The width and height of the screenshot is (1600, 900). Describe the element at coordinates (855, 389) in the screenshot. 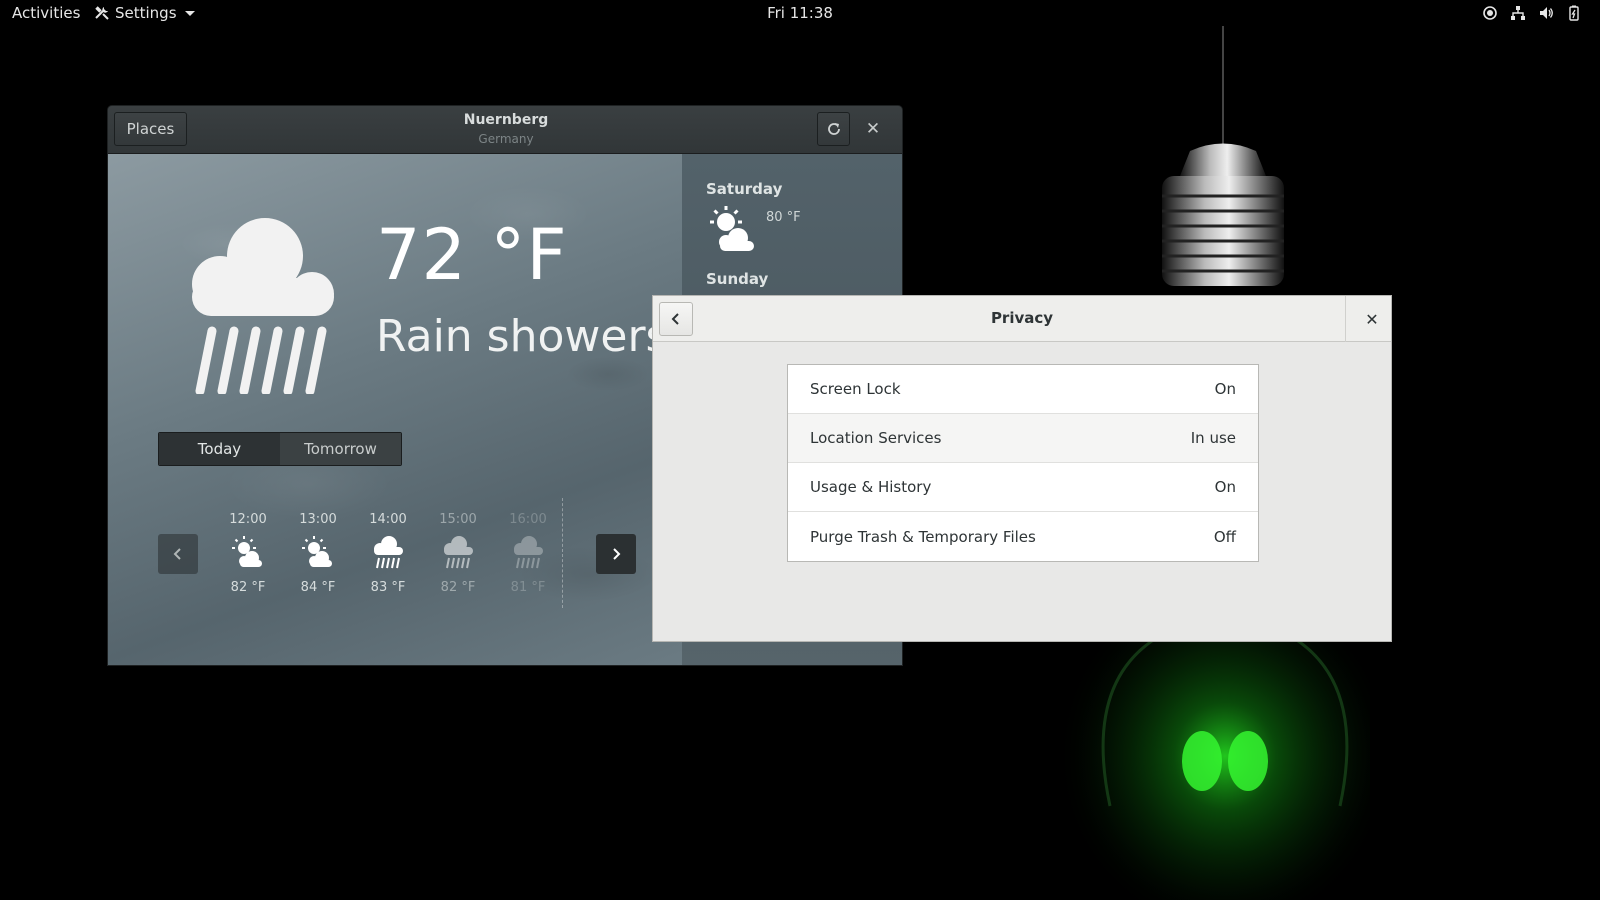

I see `setting-label: Screen Lock` at that location.